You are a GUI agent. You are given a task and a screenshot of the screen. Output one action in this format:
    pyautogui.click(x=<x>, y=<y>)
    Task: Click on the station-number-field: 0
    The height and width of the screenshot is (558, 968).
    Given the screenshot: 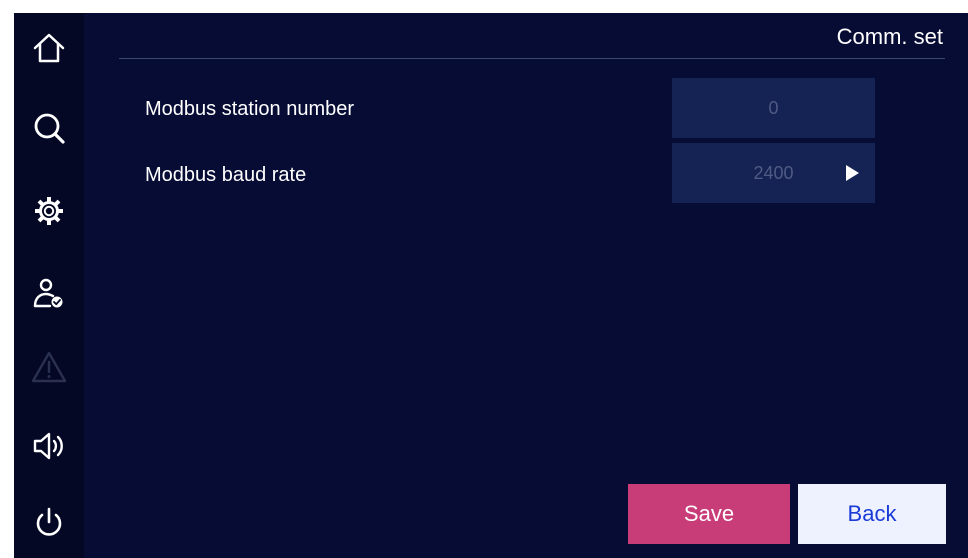 What is the action you would take?
    pyautogui.click(x=773, y=108)
    